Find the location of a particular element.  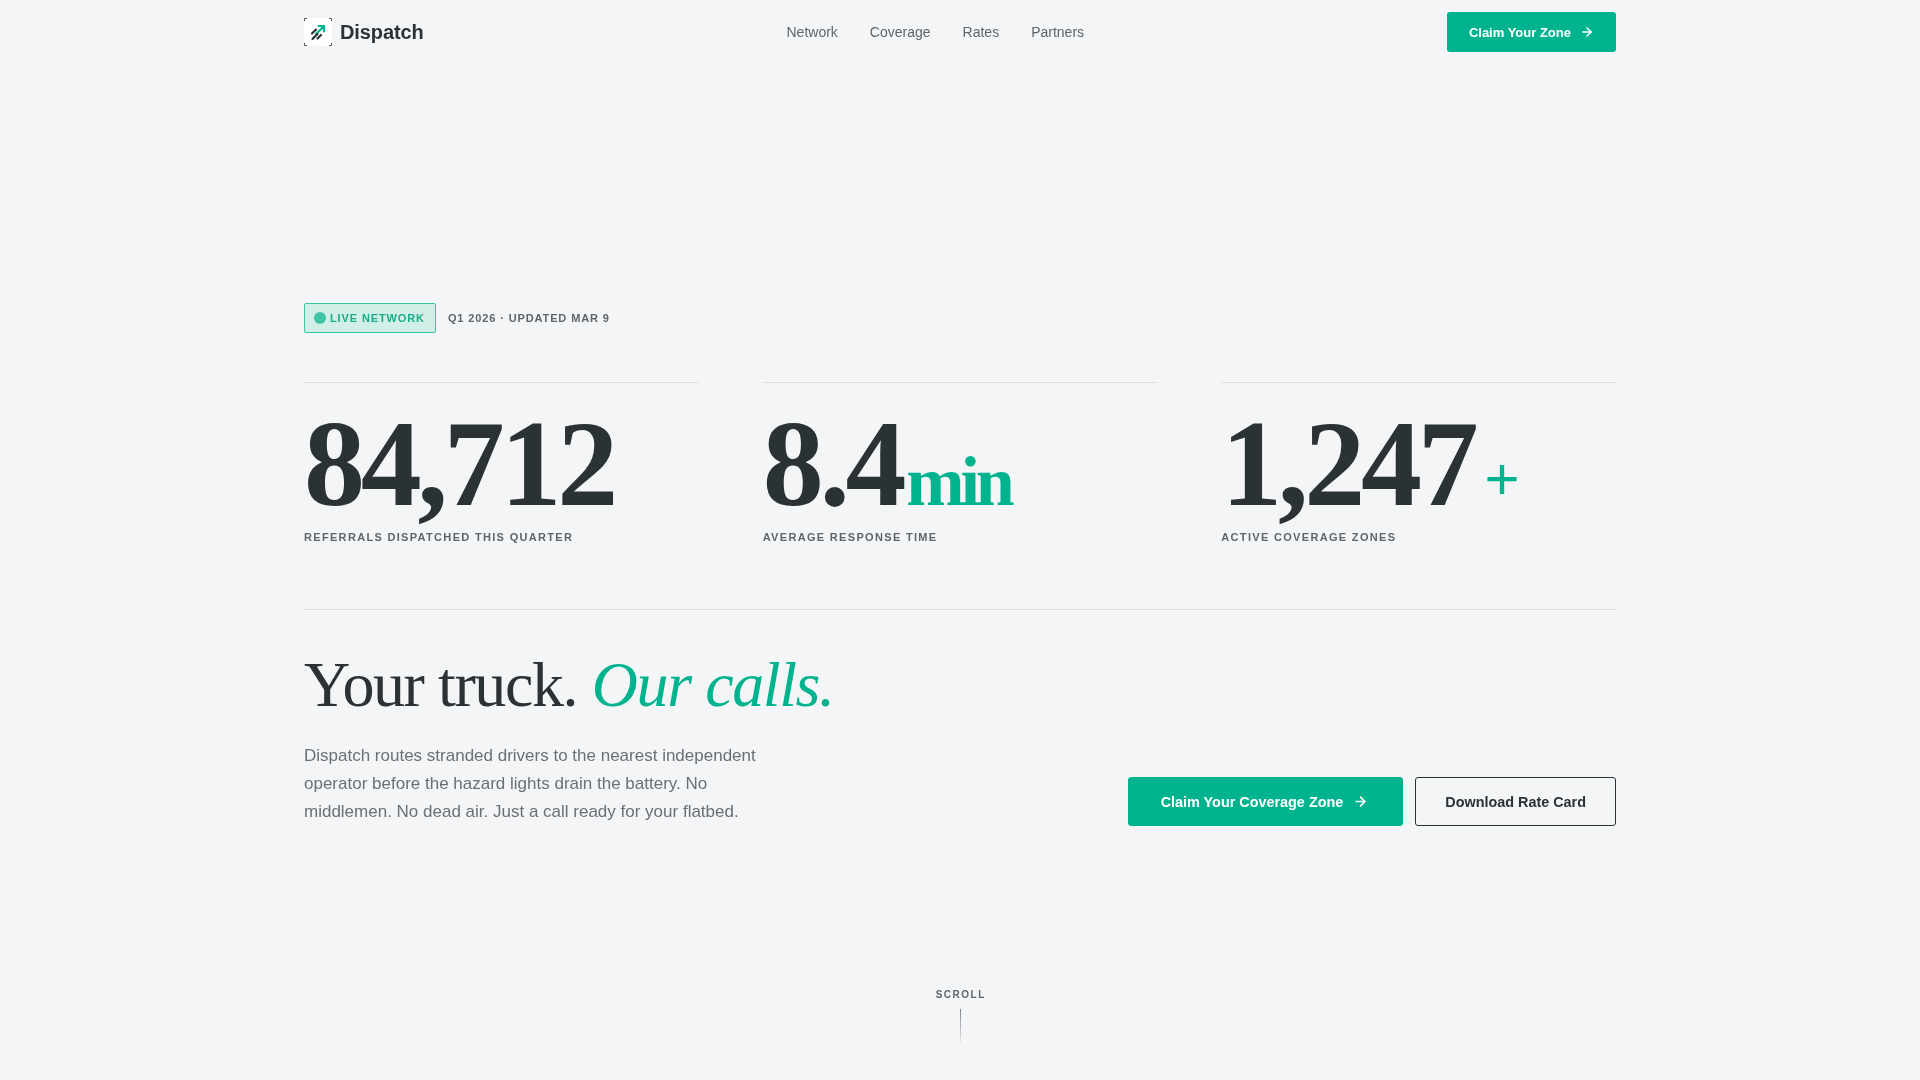

intro-text: Dispatch routes stranded drivers to the nearest independent operator before the hazard lights drain the battery. No middlemen. No dead air. Just a call ready for your flatbed. is located at coordinates (530, 784).